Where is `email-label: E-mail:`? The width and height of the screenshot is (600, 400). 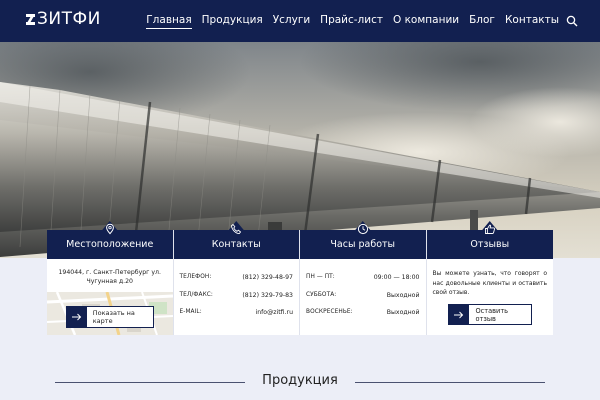 email-label: E-mail: is located at coordinates (190, 312).